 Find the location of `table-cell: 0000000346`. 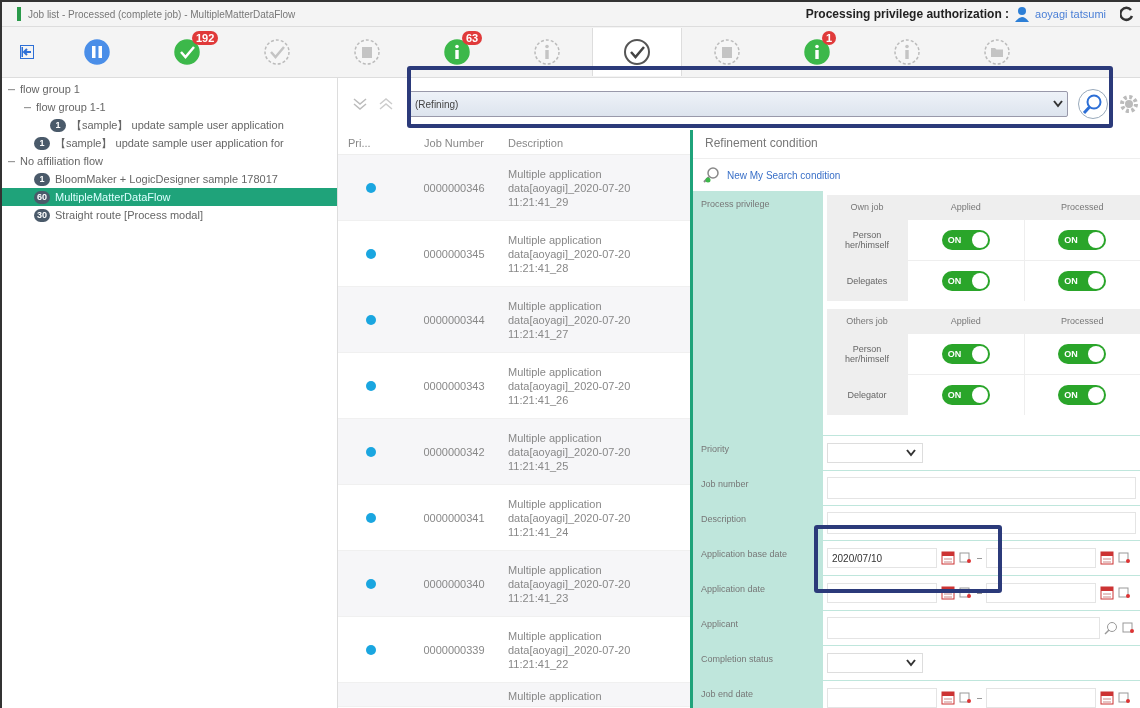

table-cell: 0000000346 is located at coordinates (454, 187).